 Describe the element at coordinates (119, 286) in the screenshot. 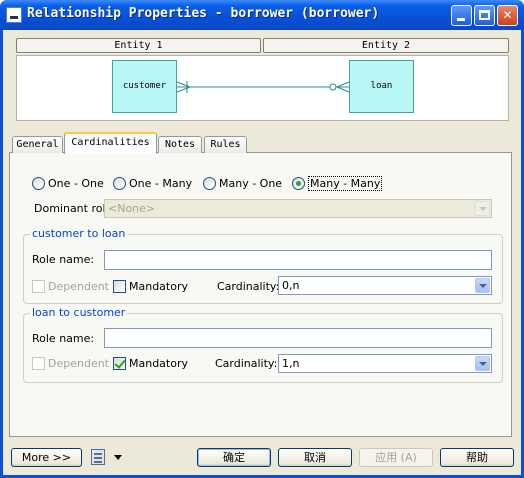

I see `mandatory-checkbox-customer-to-loan` at that location.